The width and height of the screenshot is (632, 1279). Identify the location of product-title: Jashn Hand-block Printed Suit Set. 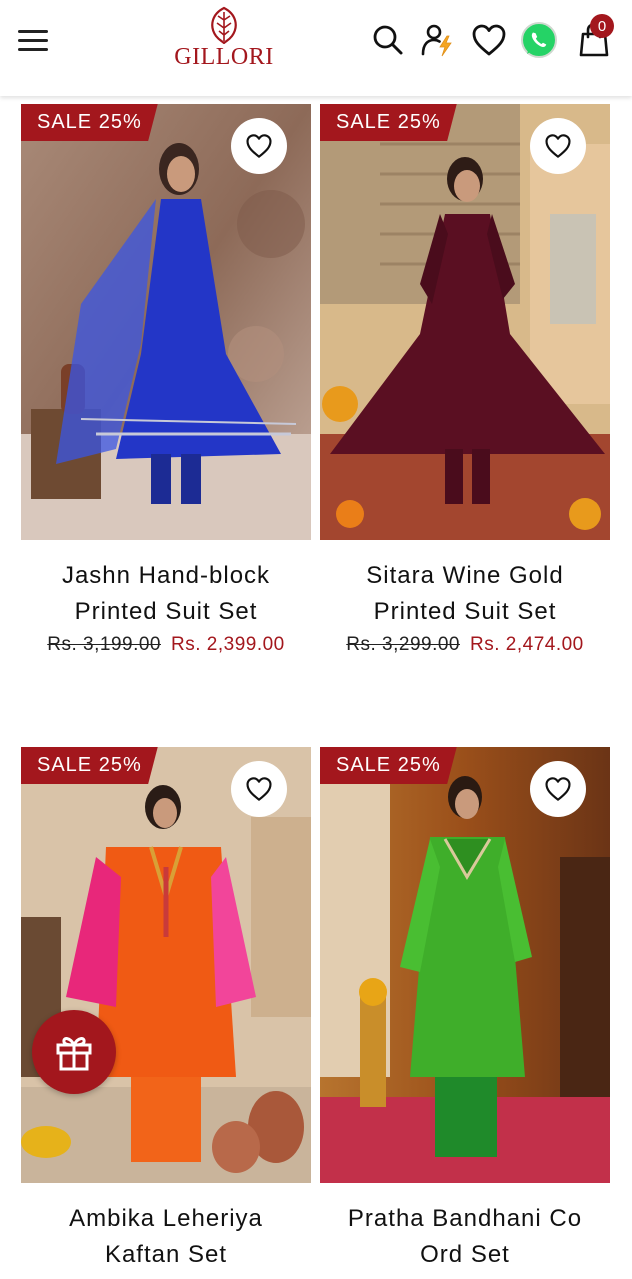
(166, 594).